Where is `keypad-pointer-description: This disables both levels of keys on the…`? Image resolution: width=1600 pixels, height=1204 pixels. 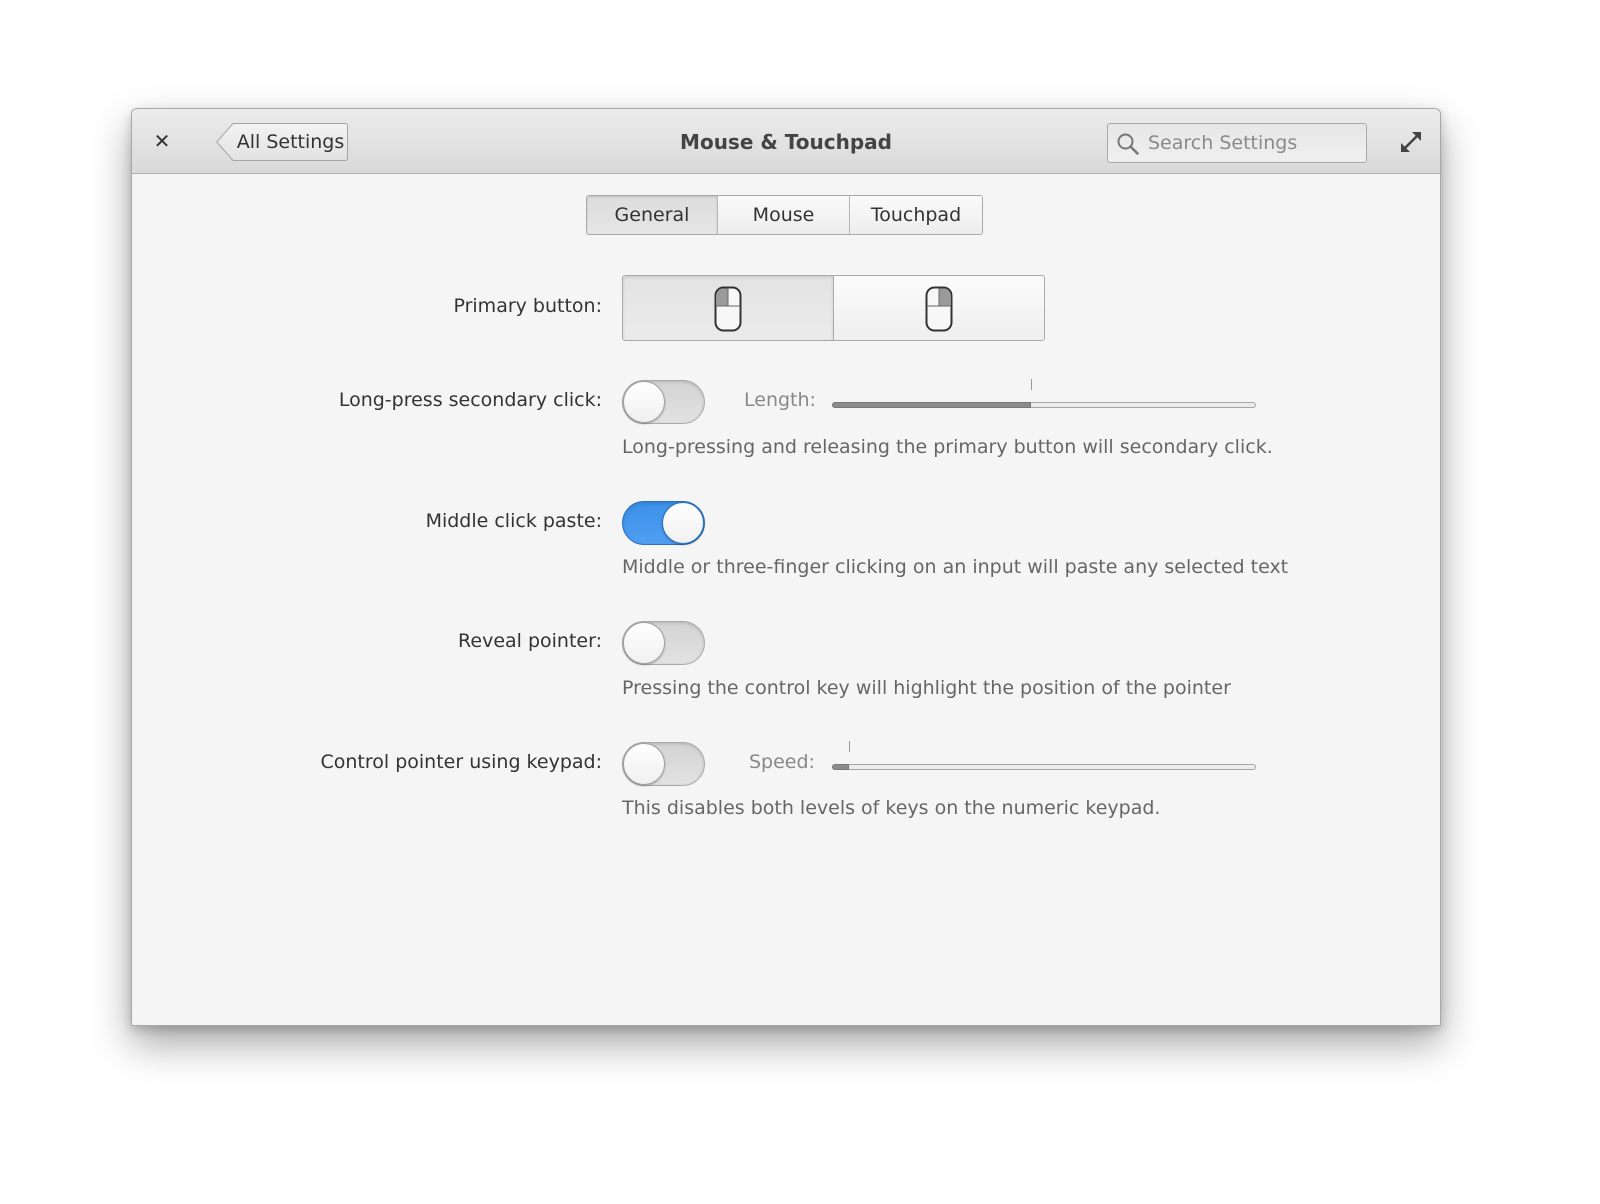 keypad-pointer-description: This disables both levels of keys on the… is located at coordinates (891, 808).